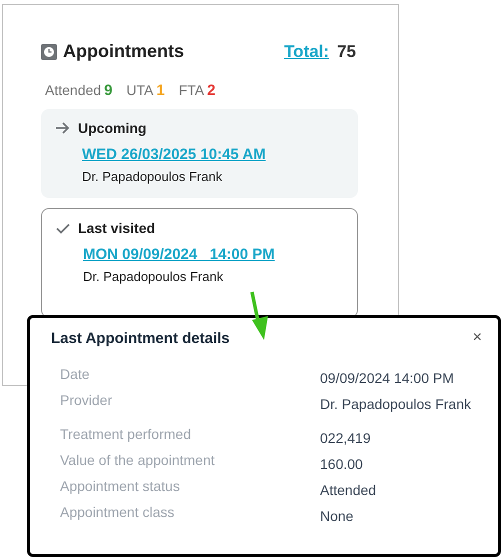 The image size is (501, 557). Describe the element at coordinates (112, 128) in the screenshot. I see `section-heading: Upcoming` at that location.